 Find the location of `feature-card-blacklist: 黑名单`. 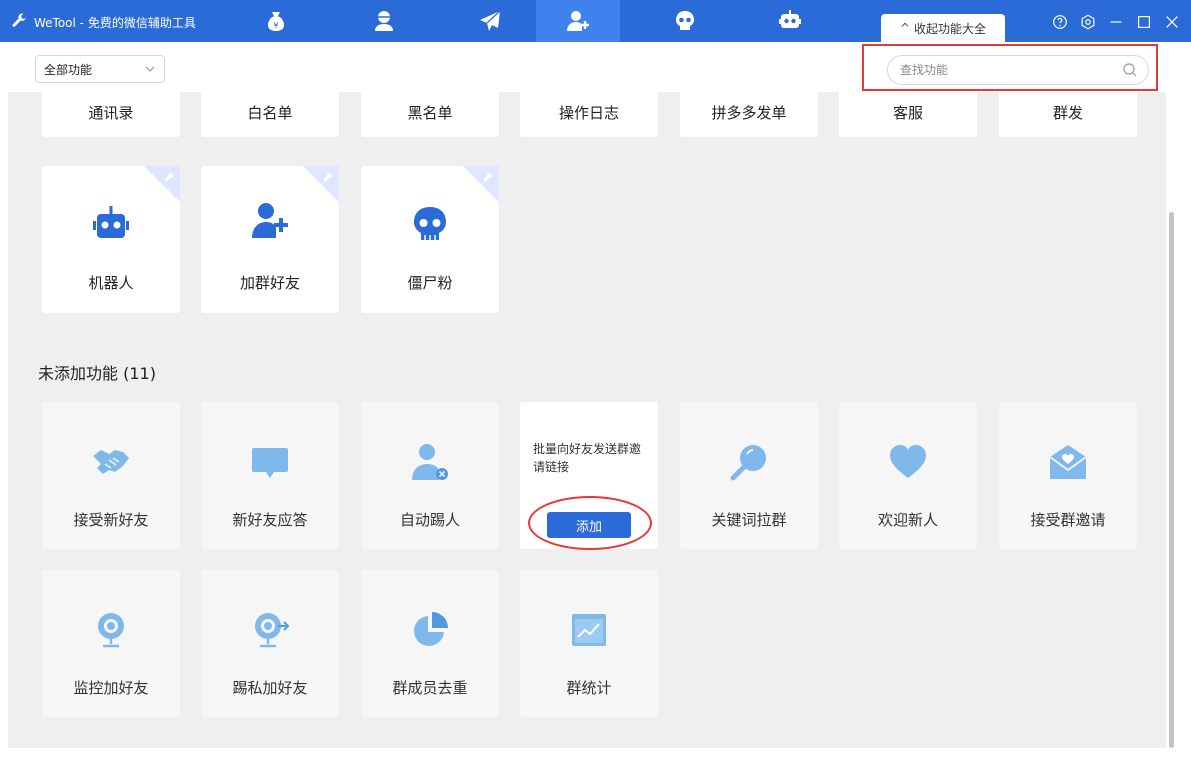

feature-card-blacklist: 黑名单 is located at coordinates (430, 114).